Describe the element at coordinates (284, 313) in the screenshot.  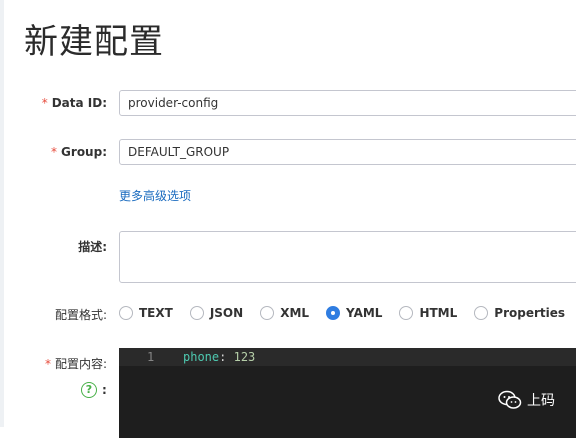
I see `format-option-xml: XML` at that location.